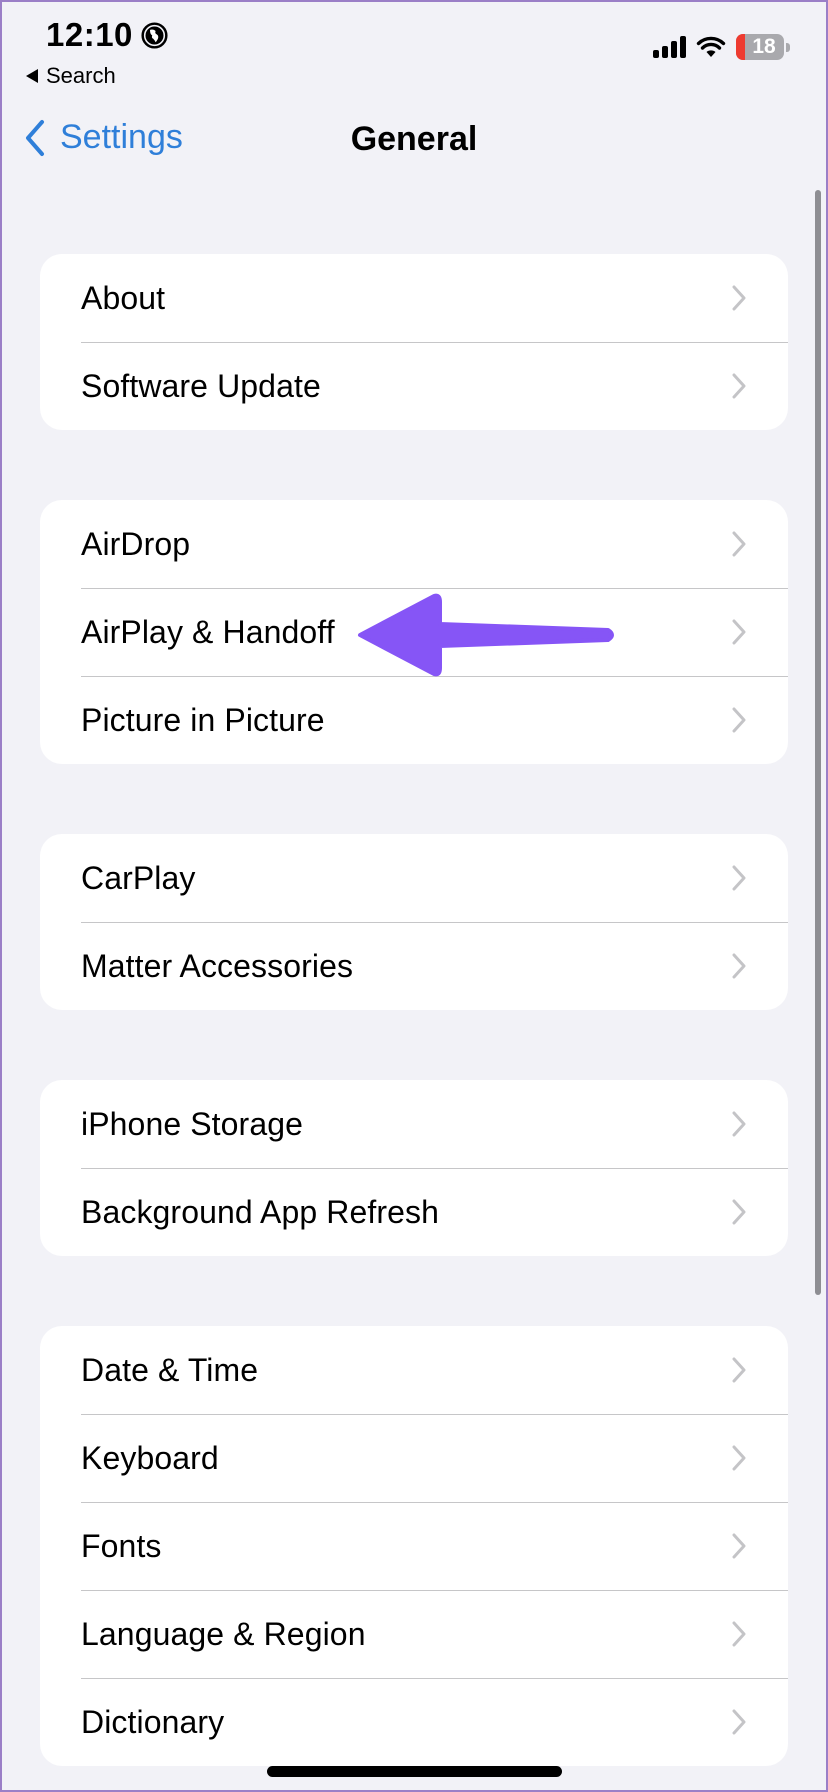 Image resolution: width=828 pixels, height=1792 pixels. Describe the element at coordinates (414, 966) in the screenshot. I see `row-matter-accessories: Matter Accessories` at that location.